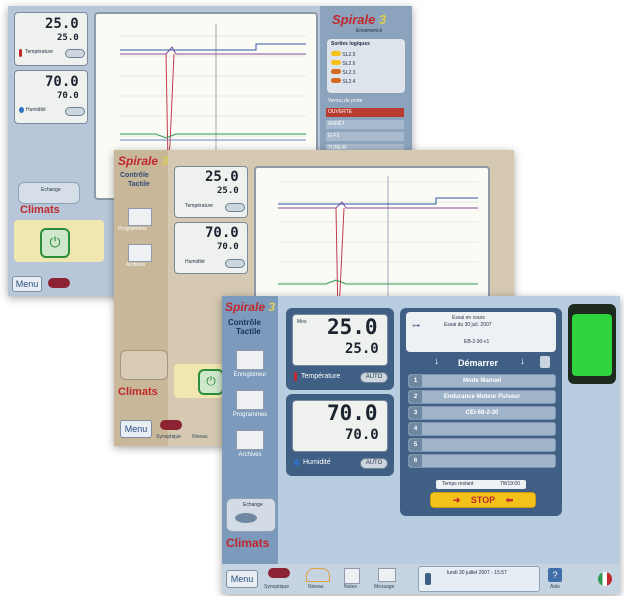  I want to click on echange-badge, so click(144, 365).